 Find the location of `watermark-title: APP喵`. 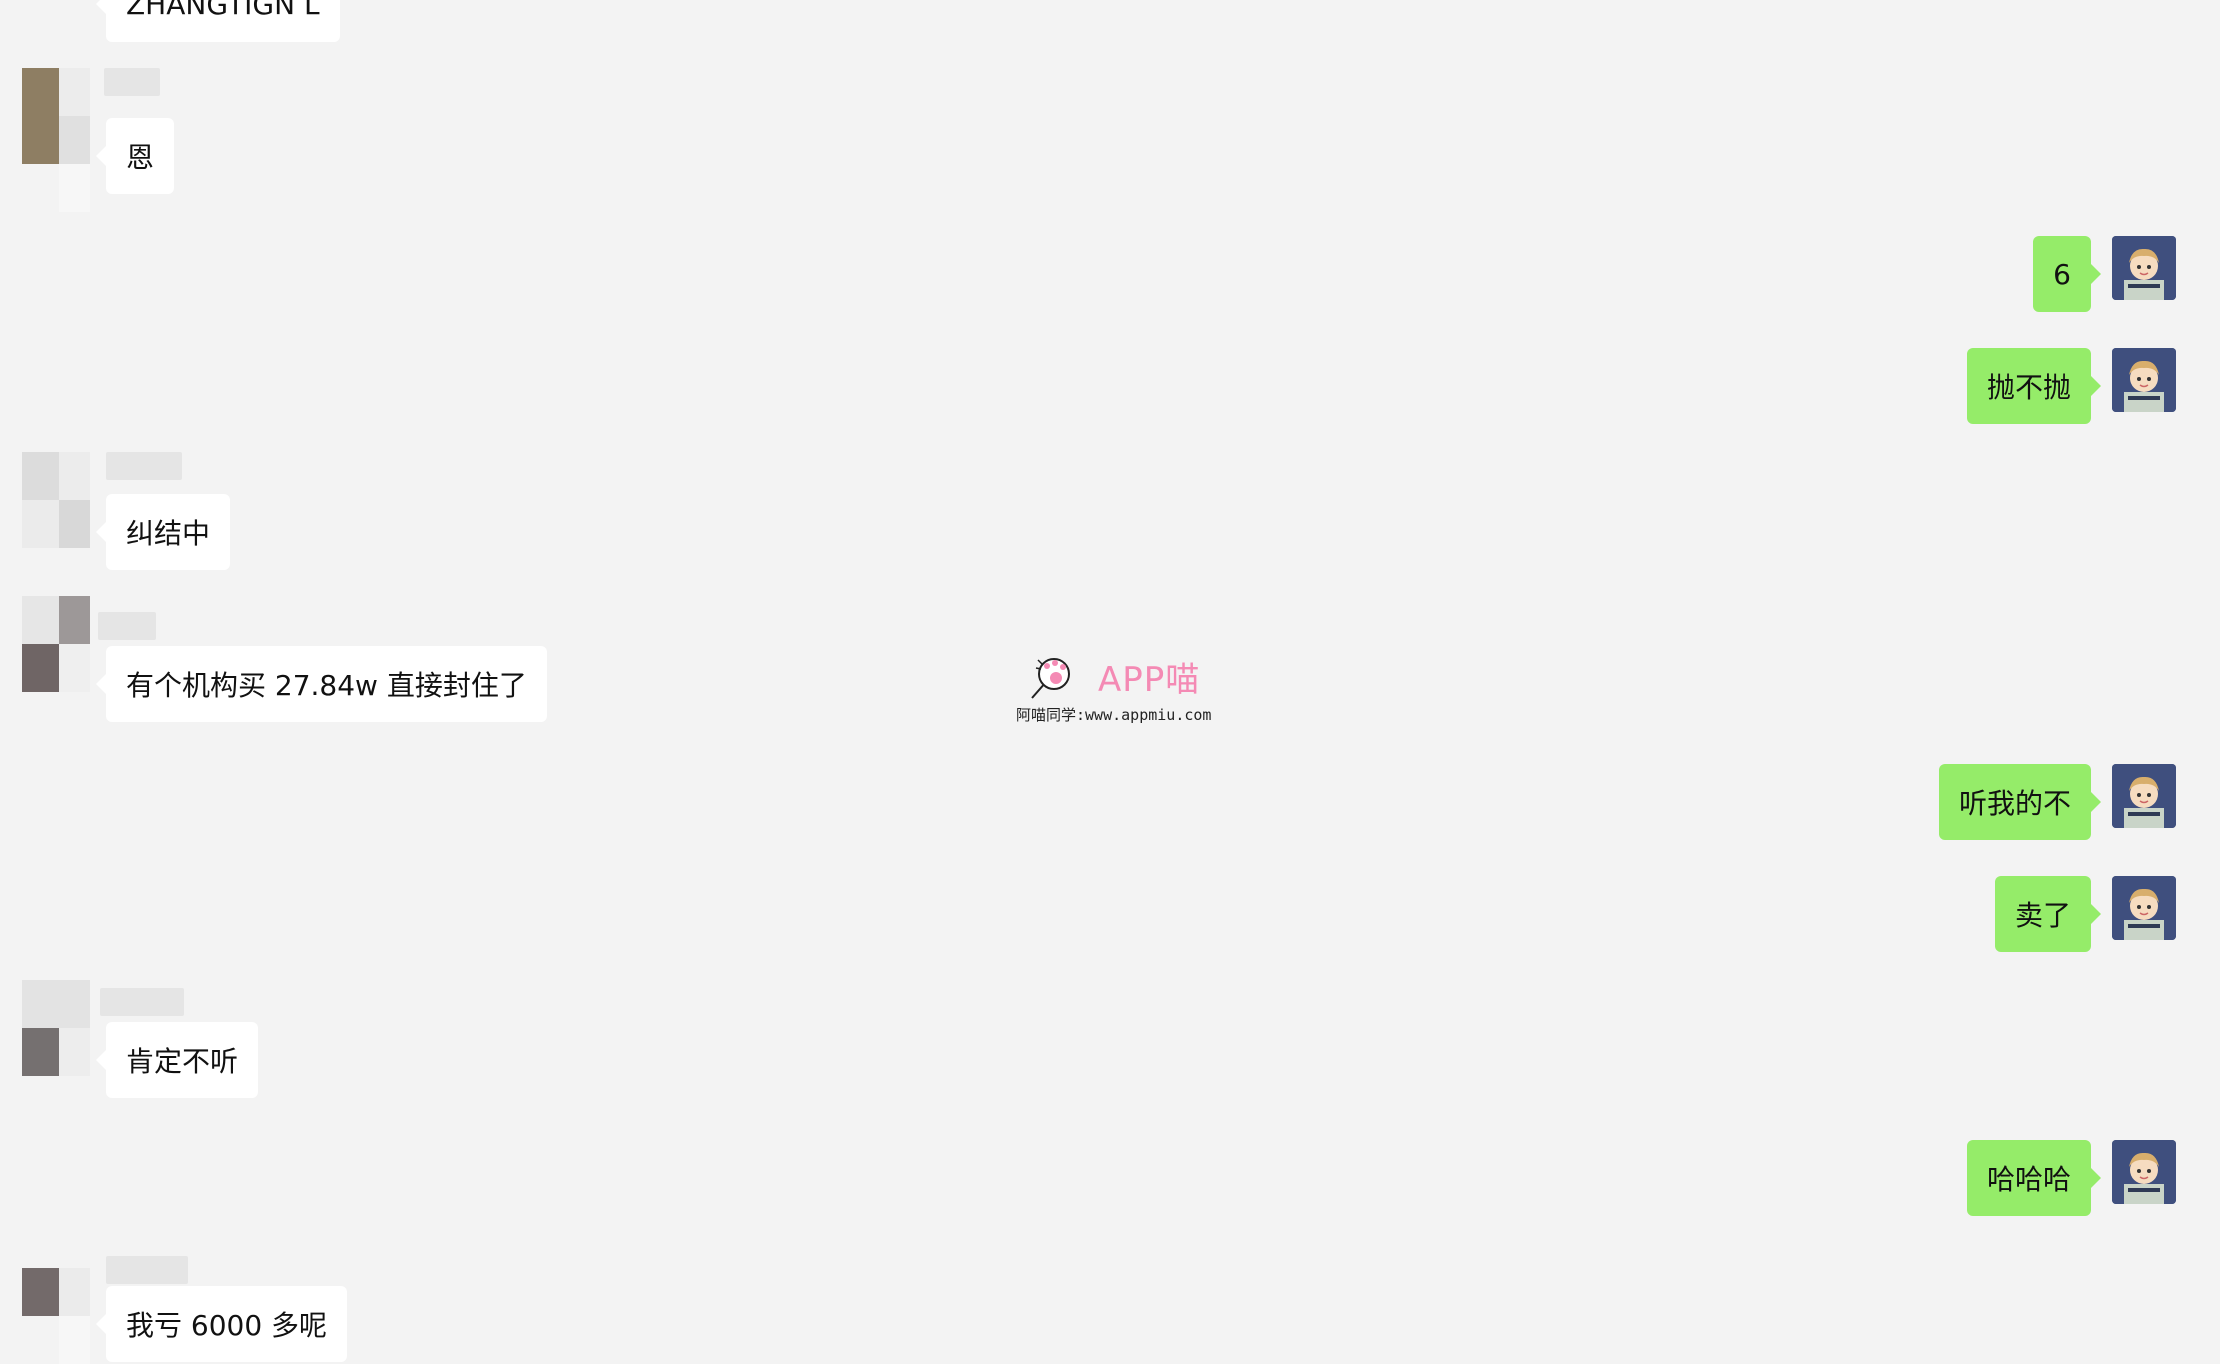

watermark-title: APP喵 is located at coordinates (1149, 680).